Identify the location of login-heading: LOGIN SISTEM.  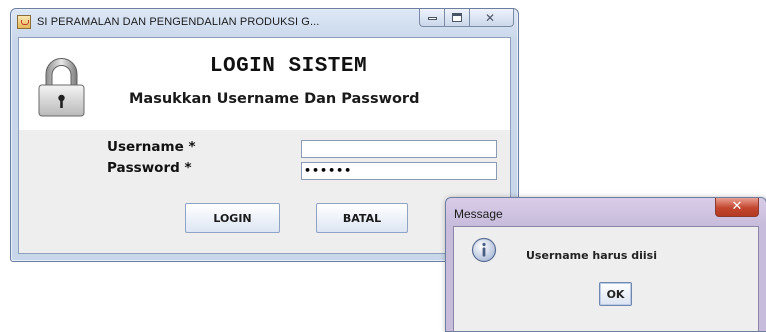
(288, 66).